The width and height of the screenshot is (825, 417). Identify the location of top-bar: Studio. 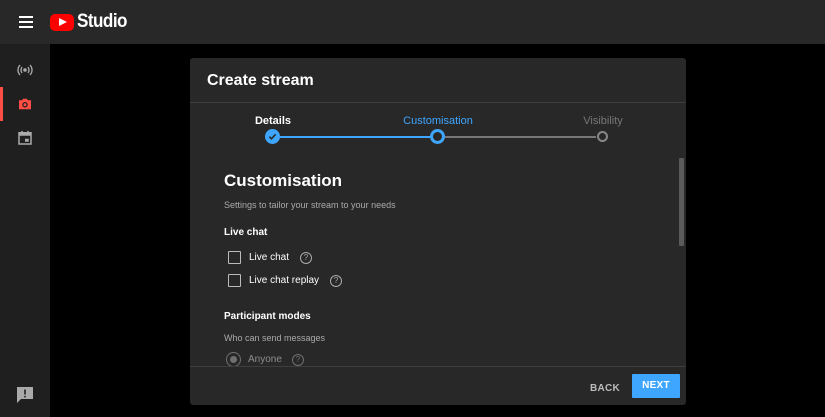
(412, 22).